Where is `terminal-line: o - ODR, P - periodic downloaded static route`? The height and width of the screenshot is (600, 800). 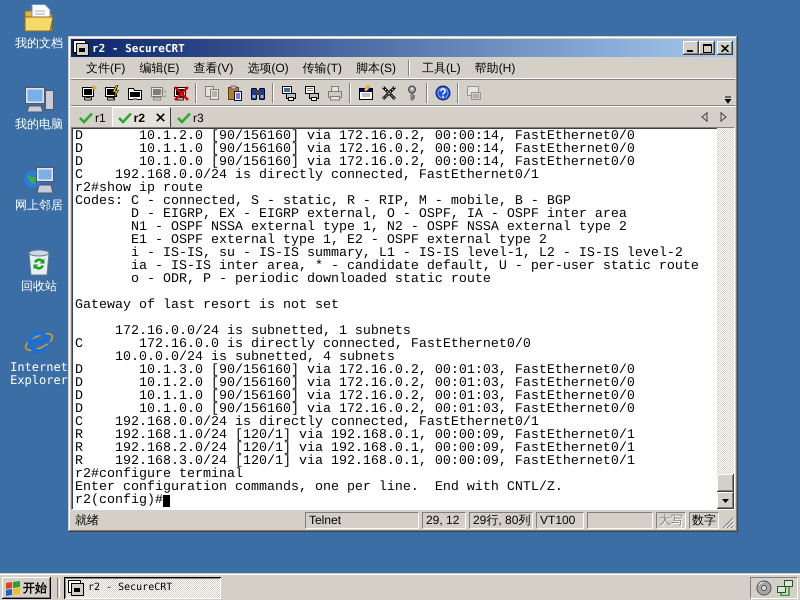
terminal-line: o - ODR, P - periodic downloaded static route is located at coordinates (310, 279).